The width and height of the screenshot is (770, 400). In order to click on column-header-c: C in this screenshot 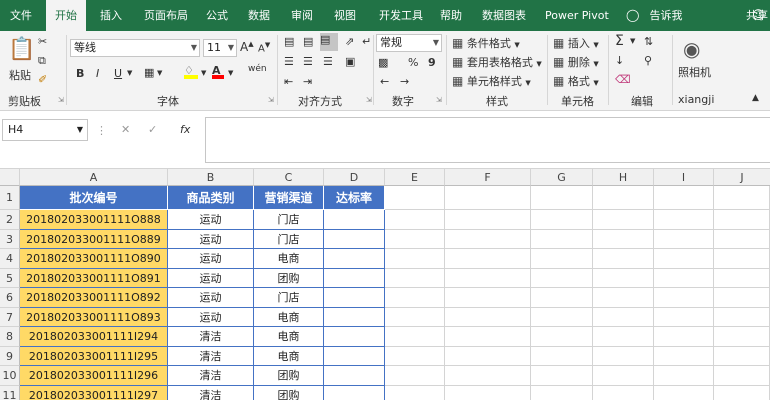, I will do `click(289, 177)`.